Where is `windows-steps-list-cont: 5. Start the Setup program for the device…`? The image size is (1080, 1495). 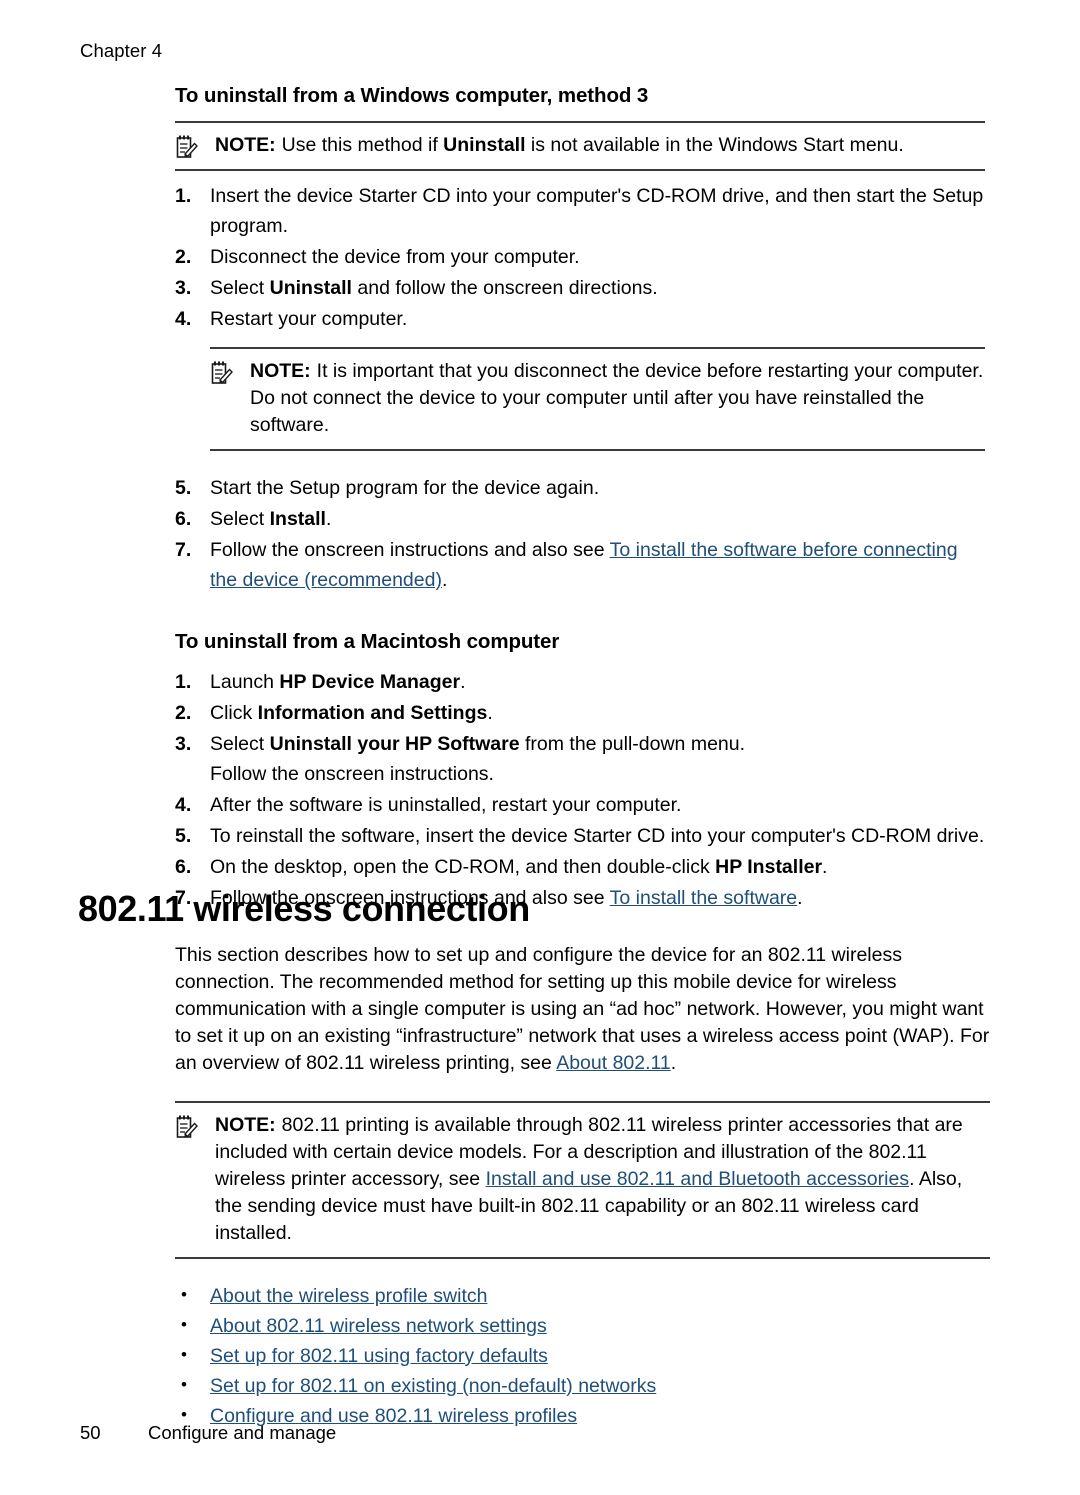 windows-steps-list-cont: 5. Start the Setup program for the device… is located at coordinates (580, 534).